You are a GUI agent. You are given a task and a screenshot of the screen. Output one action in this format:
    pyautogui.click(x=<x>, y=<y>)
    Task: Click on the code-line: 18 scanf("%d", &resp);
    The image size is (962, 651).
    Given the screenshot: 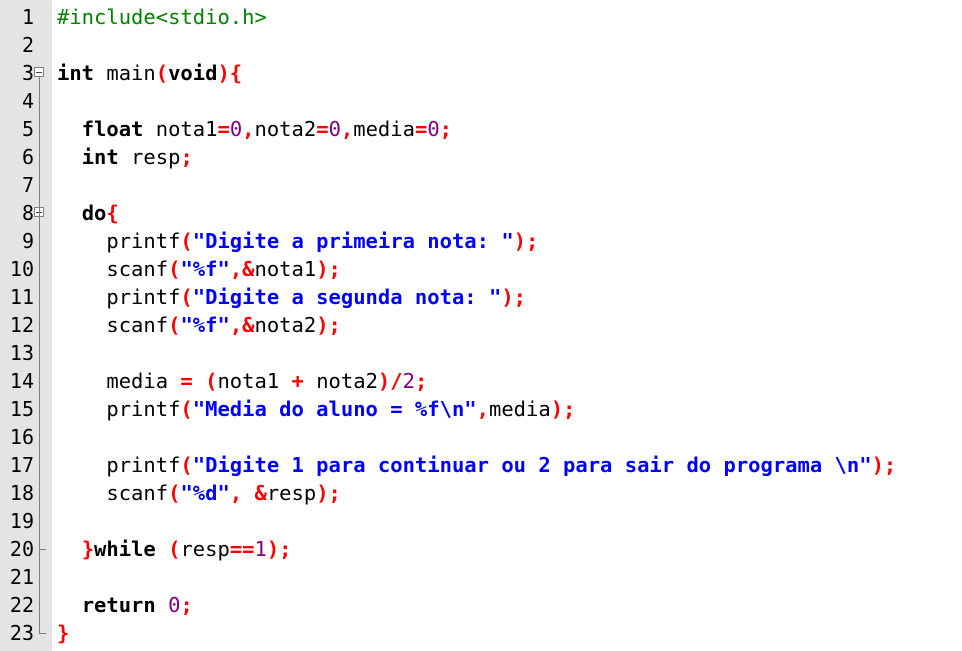 What is the action you would take?
    pyautogui.click(x=481, y=493)
    